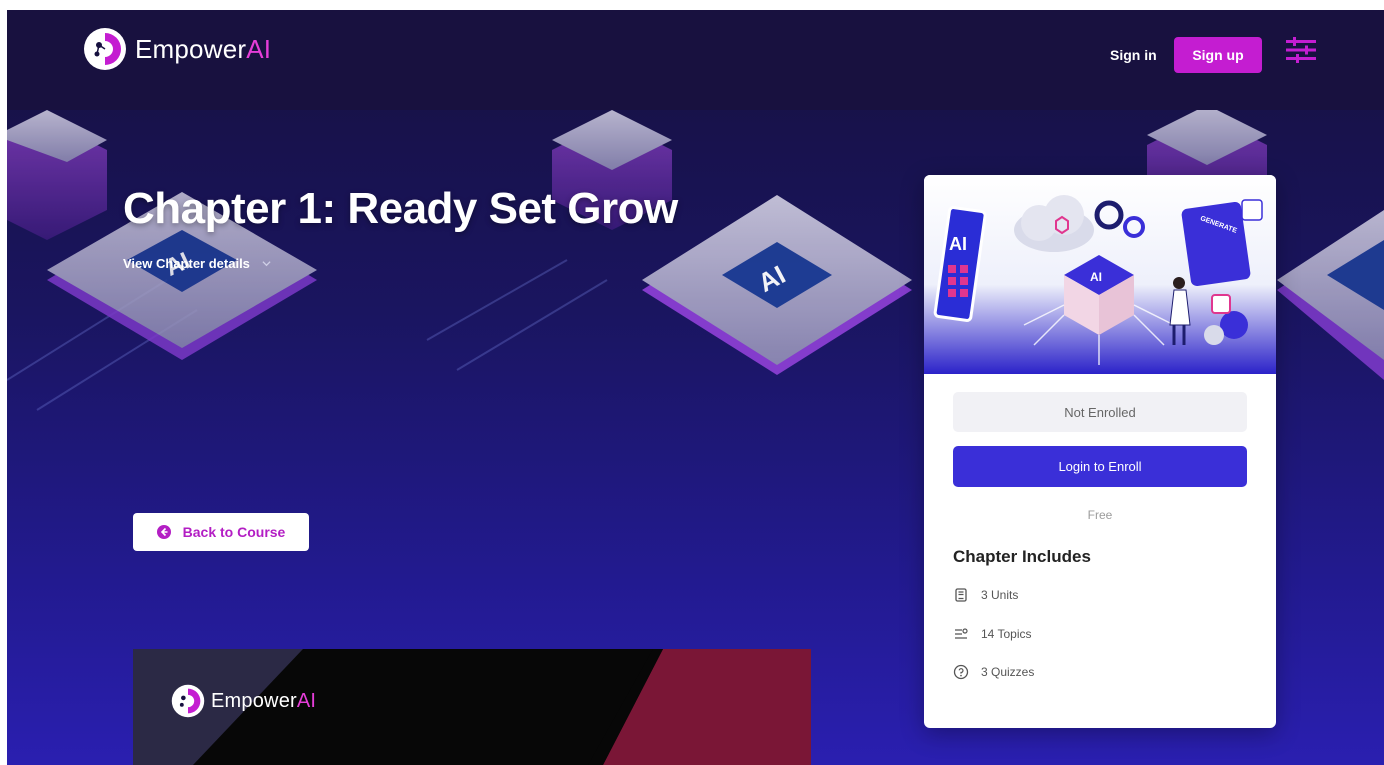  What do you see at coordinates (961, 595) in the screenshot?
I see `book-icon` at bounding box center [961, 595].